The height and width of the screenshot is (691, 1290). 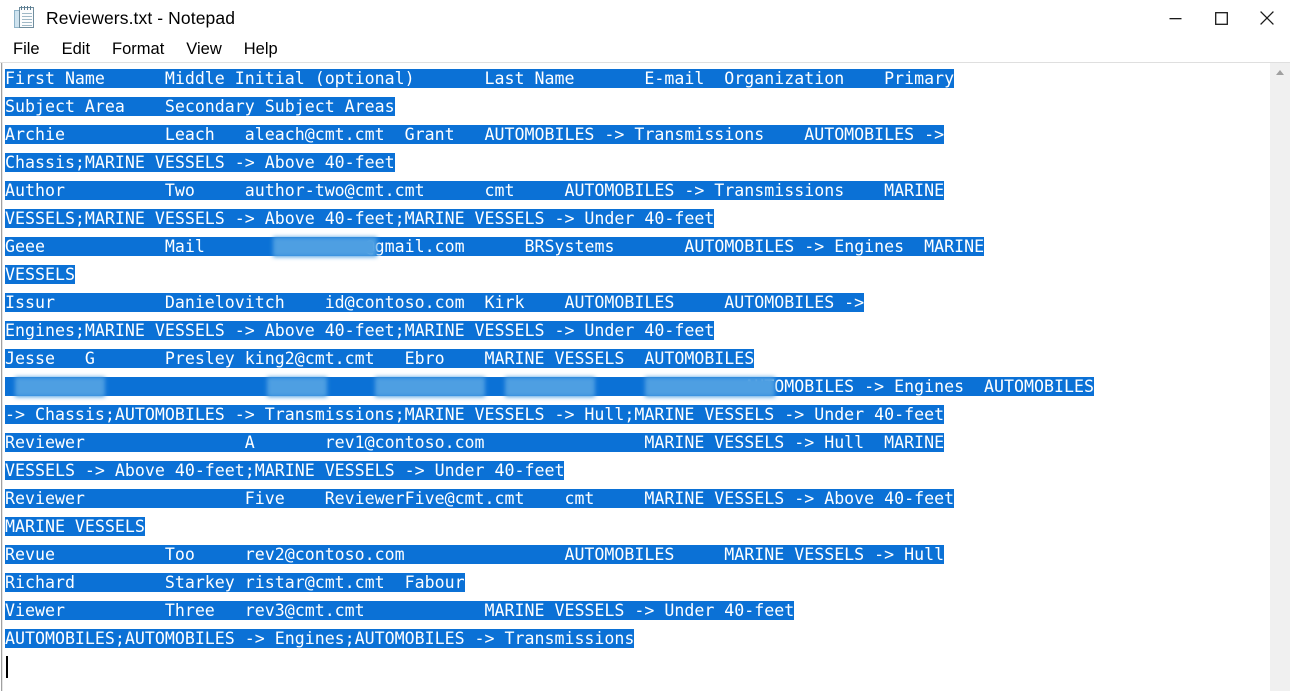 What do you see at coordinates (235, 582) in the screenshot?
I see `line-selection: Richard Starkey ristar@cmt.cmt Fabour` at bounding box center [235, 582].